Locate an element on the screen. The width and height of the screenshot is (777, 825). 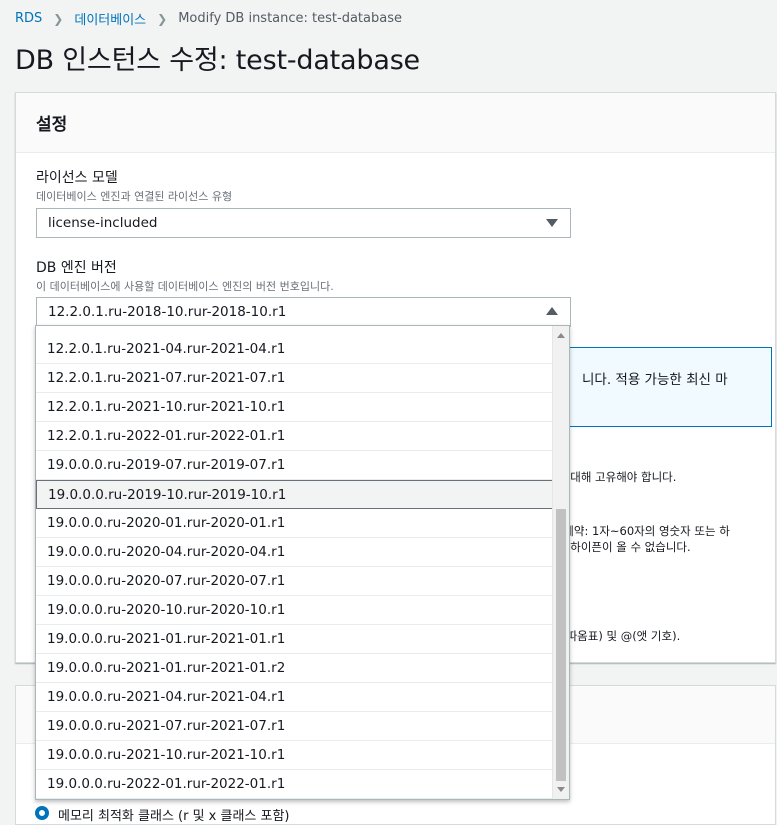
dropdown-option: 19.0.0.0.ru-2021-01.rur-2021-01.r2 is located at coordinates (294, 668).